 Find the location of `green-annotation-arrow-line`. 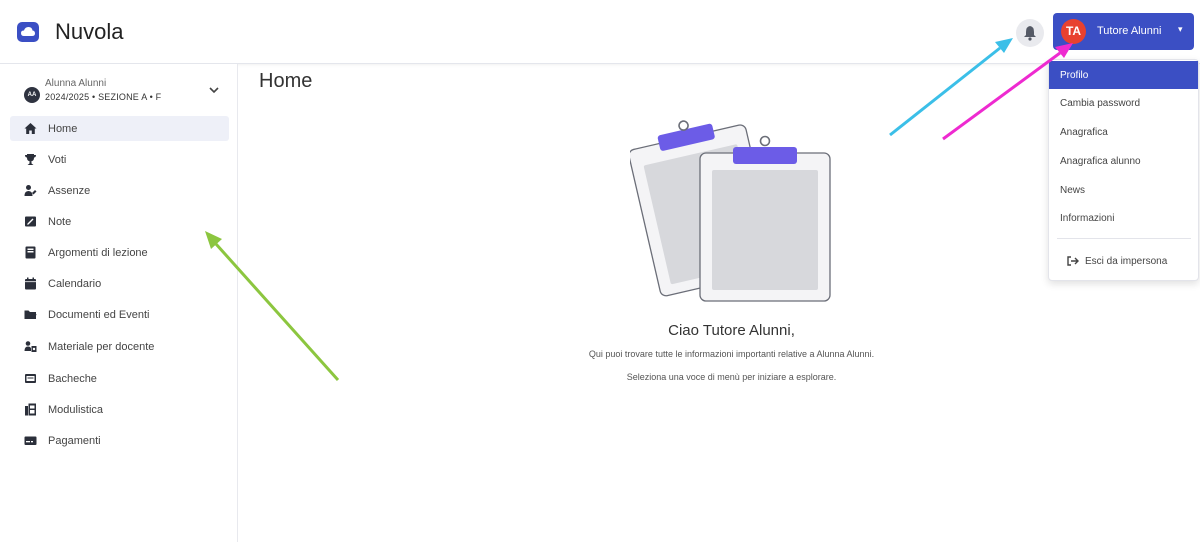

green-annotation-arrow-line is located at coordinates (277, 312).